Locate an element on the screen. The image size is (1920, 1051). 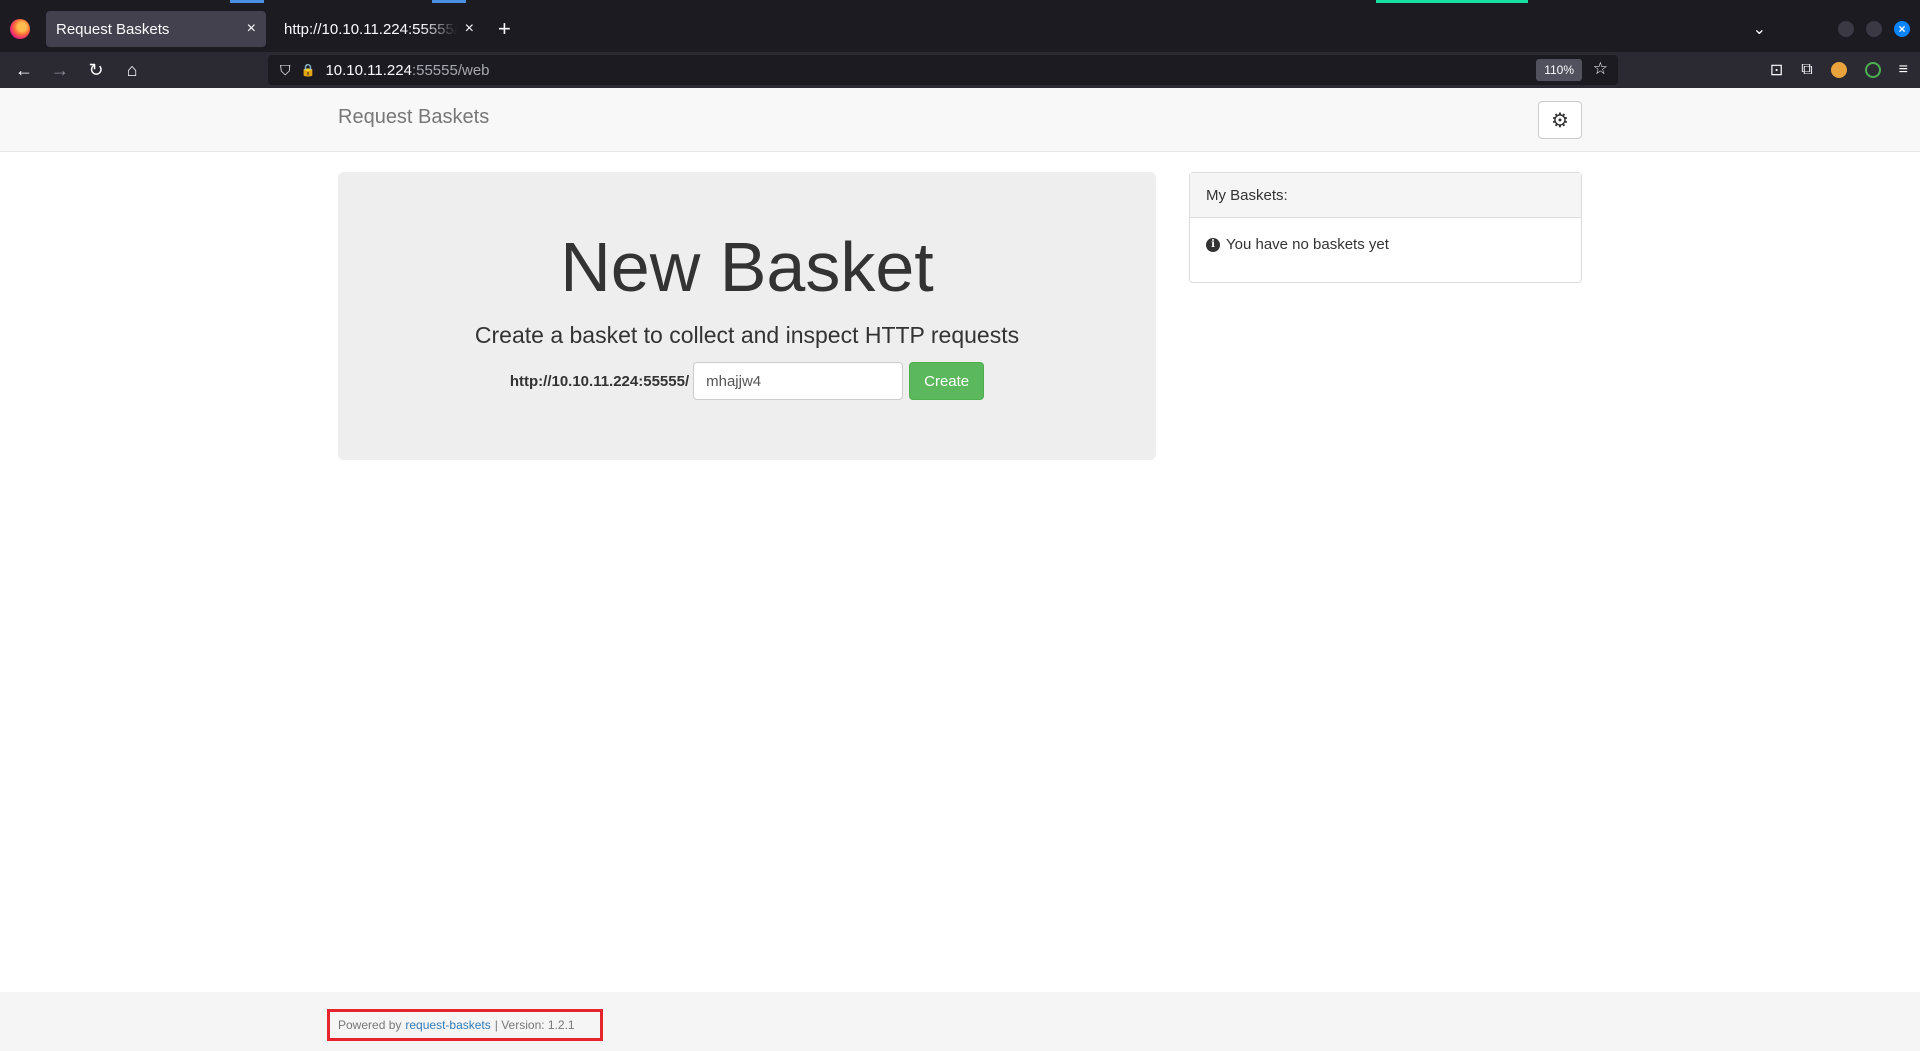
page-title: New Basket is located at coordinates (747, 267).